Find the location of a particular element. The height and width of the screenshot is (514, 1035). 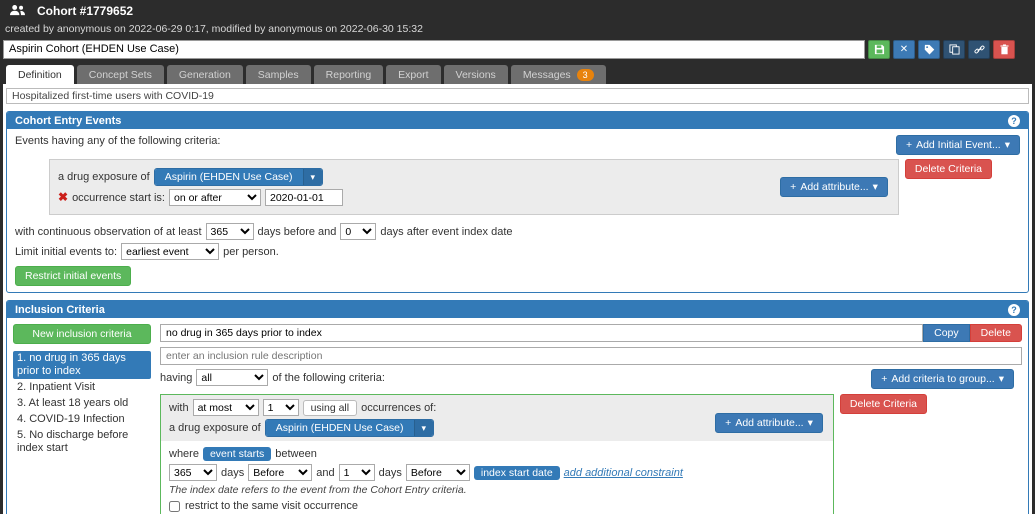

cohort-name-input is located at coordinates (434, 49).